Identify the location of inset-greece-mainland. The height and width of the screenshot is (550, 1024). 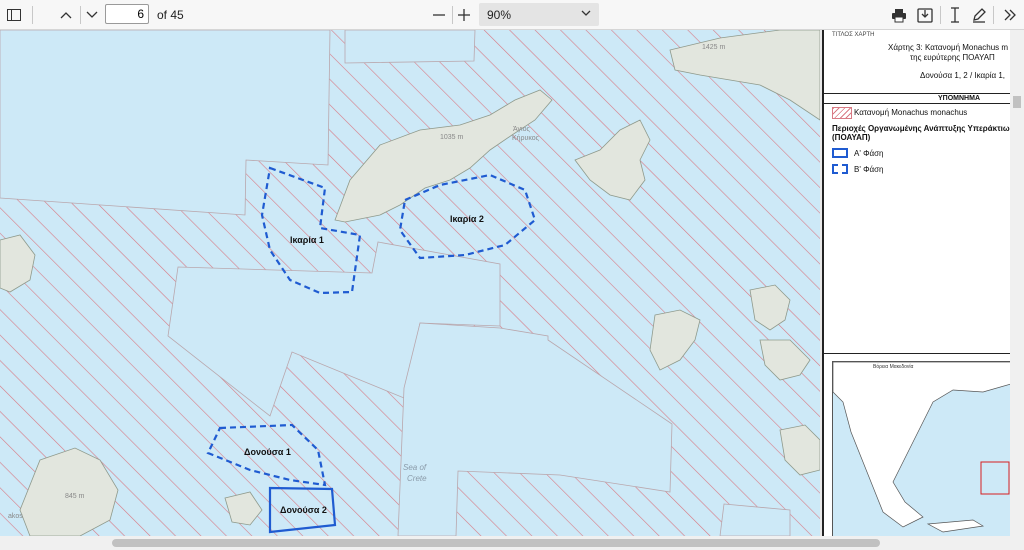
(921, 445).